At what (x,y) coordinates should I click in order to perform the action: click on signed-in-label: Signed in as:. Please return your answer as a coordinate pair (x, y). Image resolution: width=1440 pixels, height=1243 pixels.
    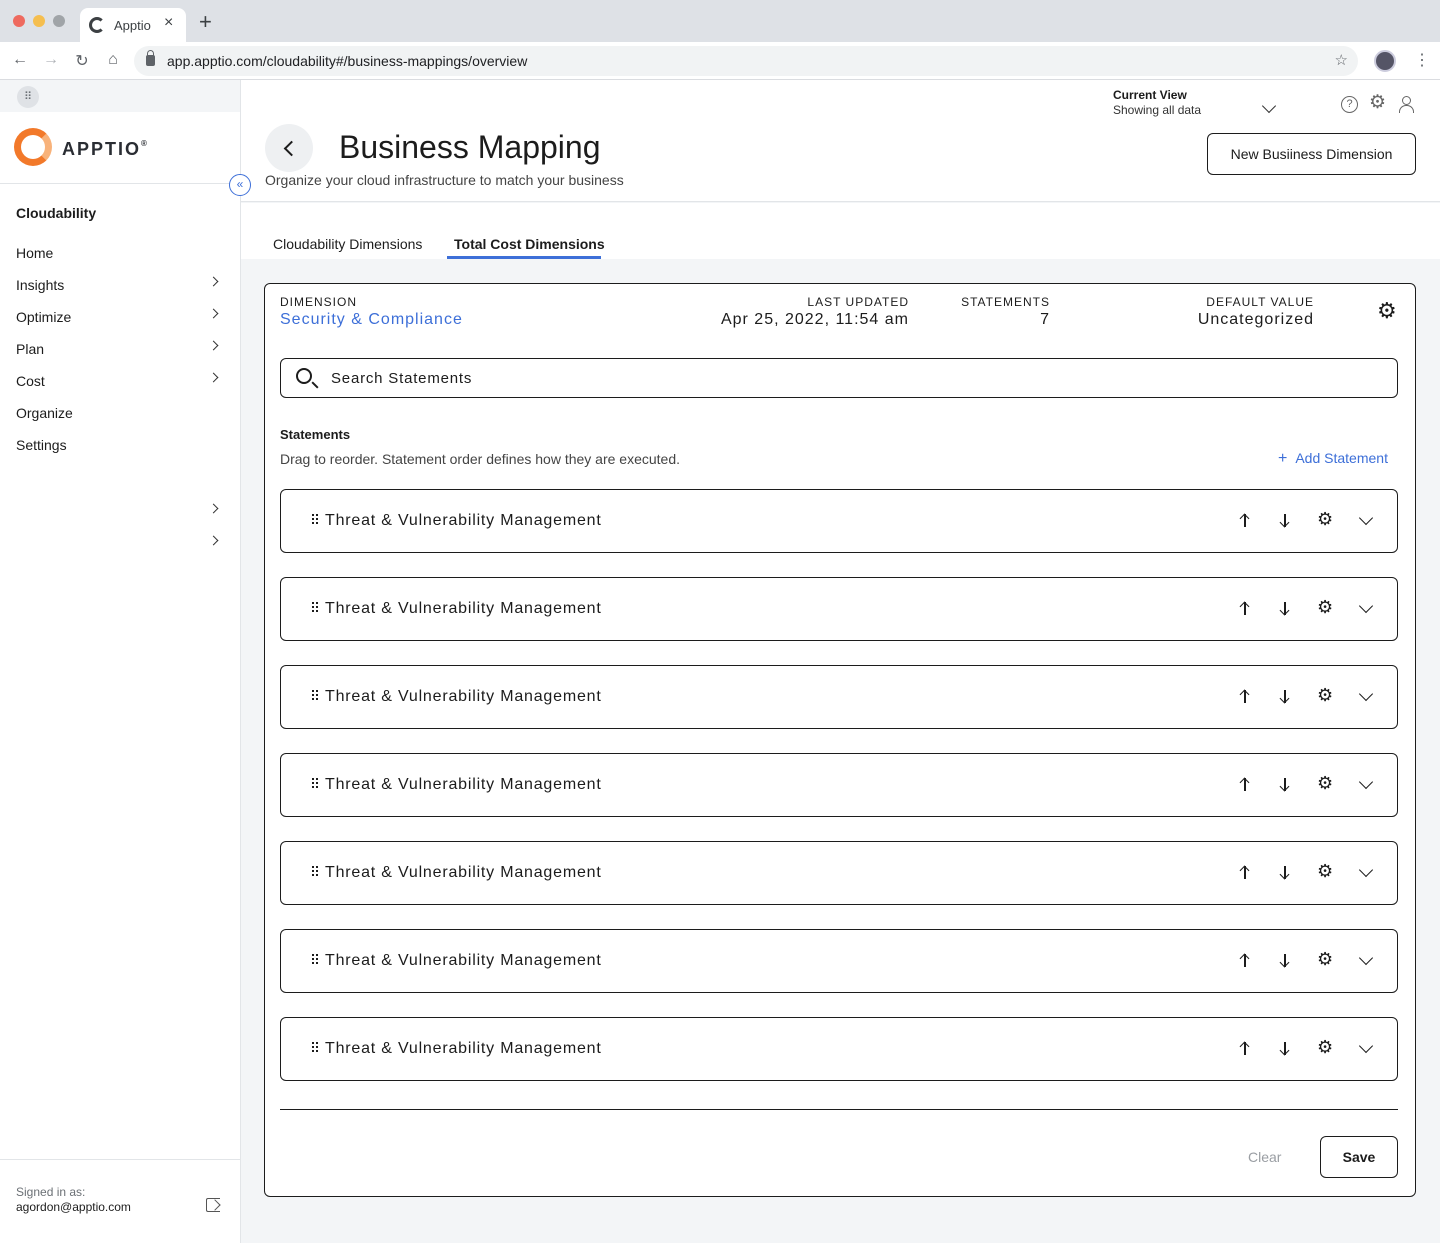
    Looking at the image, I should click on (51, 1192).